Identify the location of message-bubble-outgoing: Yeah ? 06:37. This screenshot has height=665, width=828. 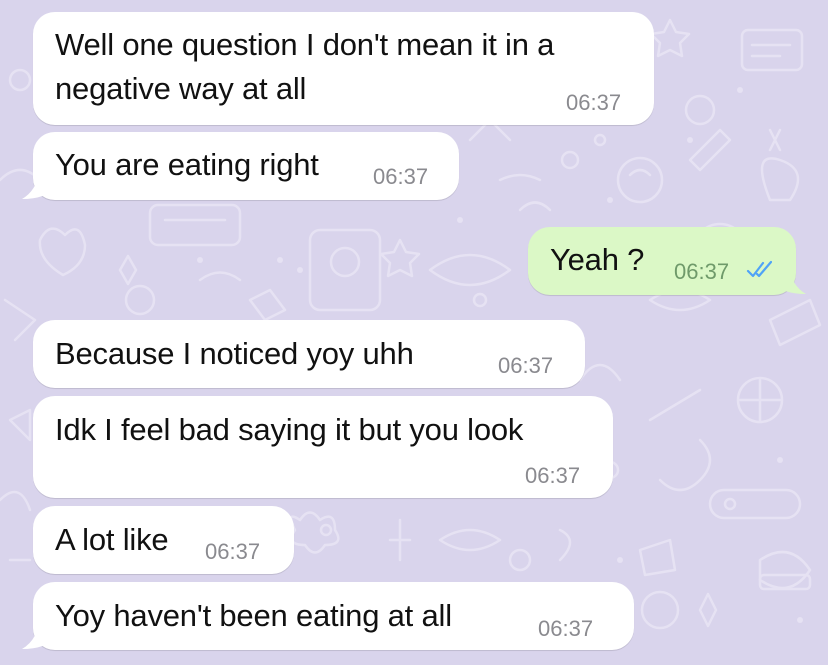
(662, 261).